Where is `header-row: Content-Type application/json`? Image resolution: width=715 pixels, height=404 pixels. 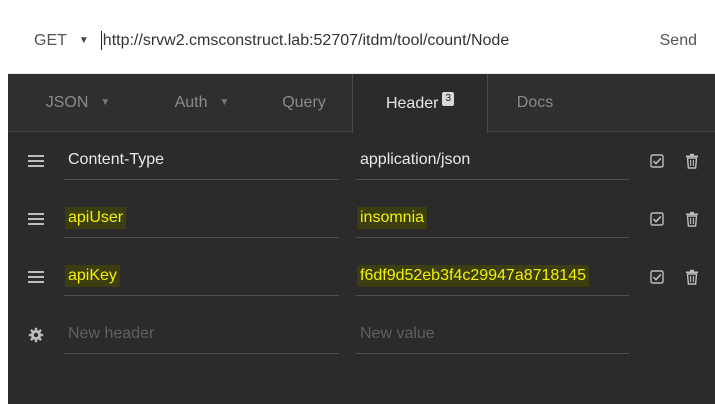
header-row: Content-Type application/json is located at coordinates (361, 161).